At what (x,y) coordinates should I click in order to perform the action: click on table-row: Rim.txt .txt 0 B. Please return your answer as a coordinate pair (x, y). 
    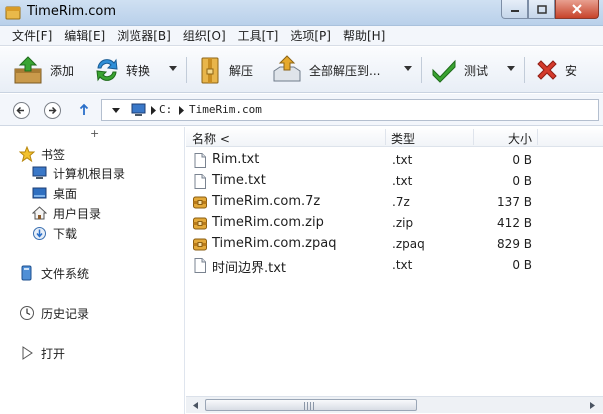
    Looking at the image, I should click on (394, 160).